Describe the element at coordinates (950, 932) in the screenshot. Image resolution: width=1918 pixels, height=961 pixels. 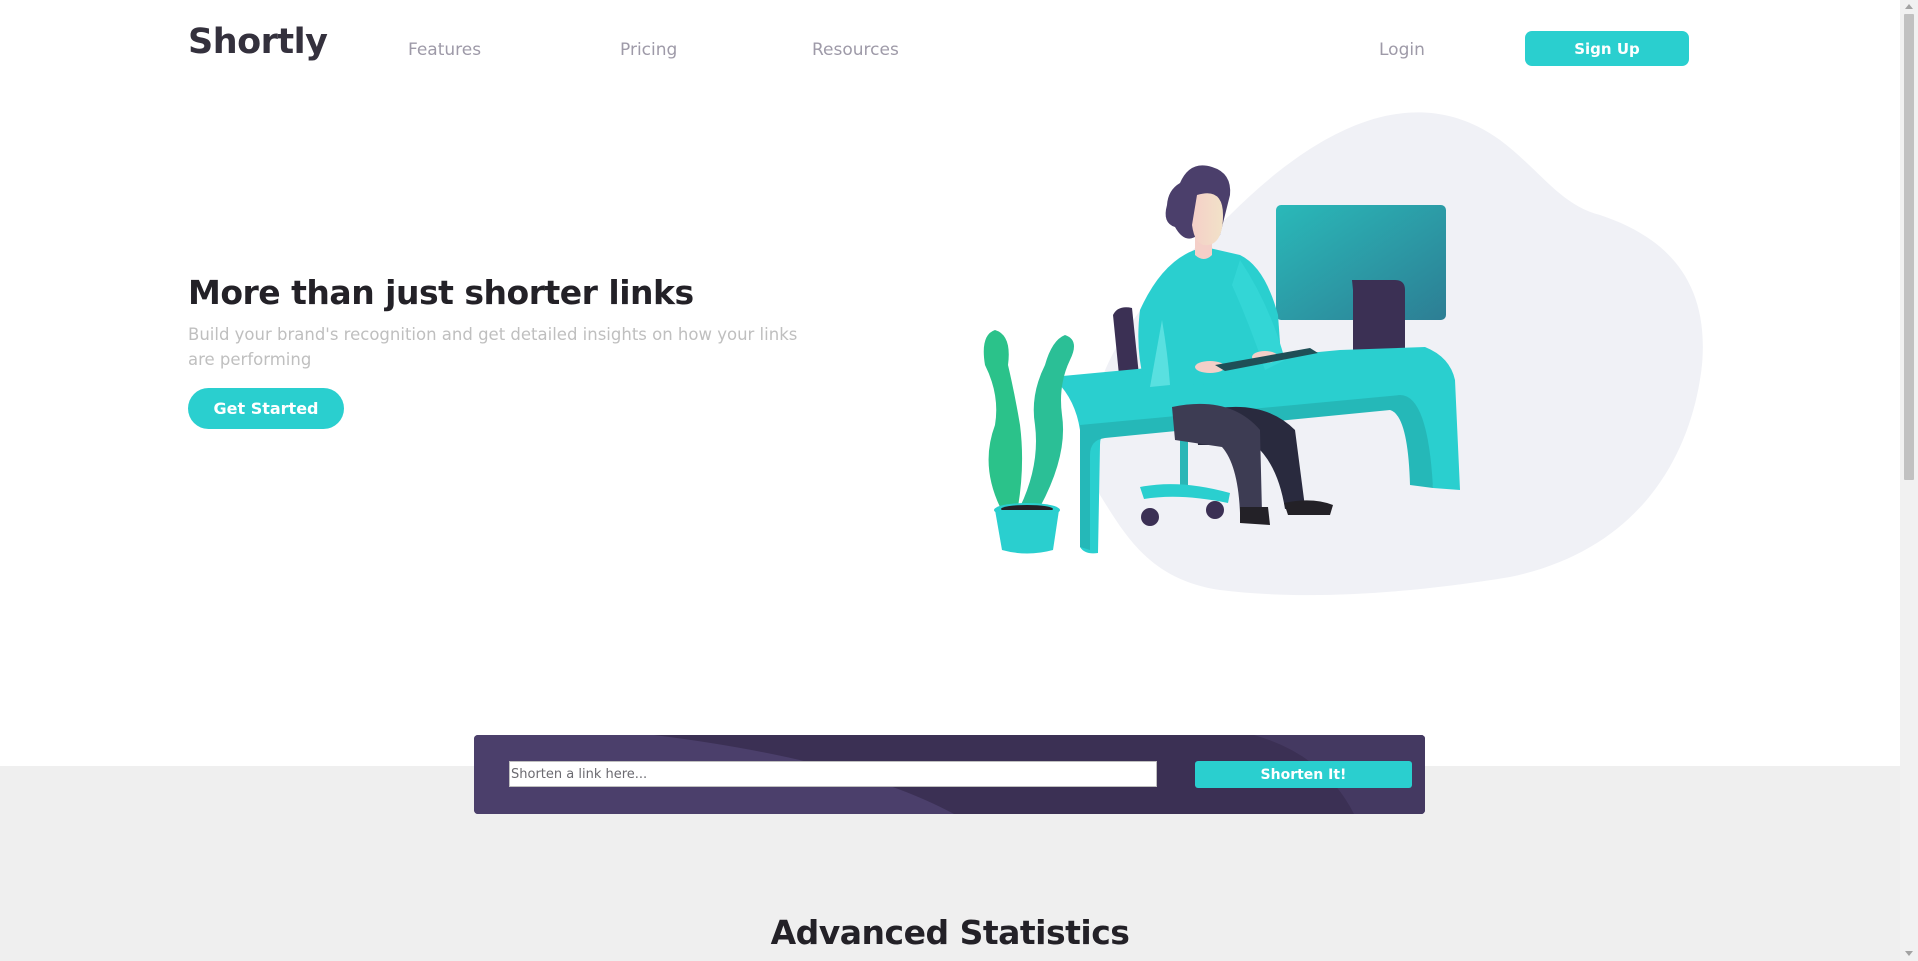
I see `advanced-statistics-title: Advanced Statistics` at that location.